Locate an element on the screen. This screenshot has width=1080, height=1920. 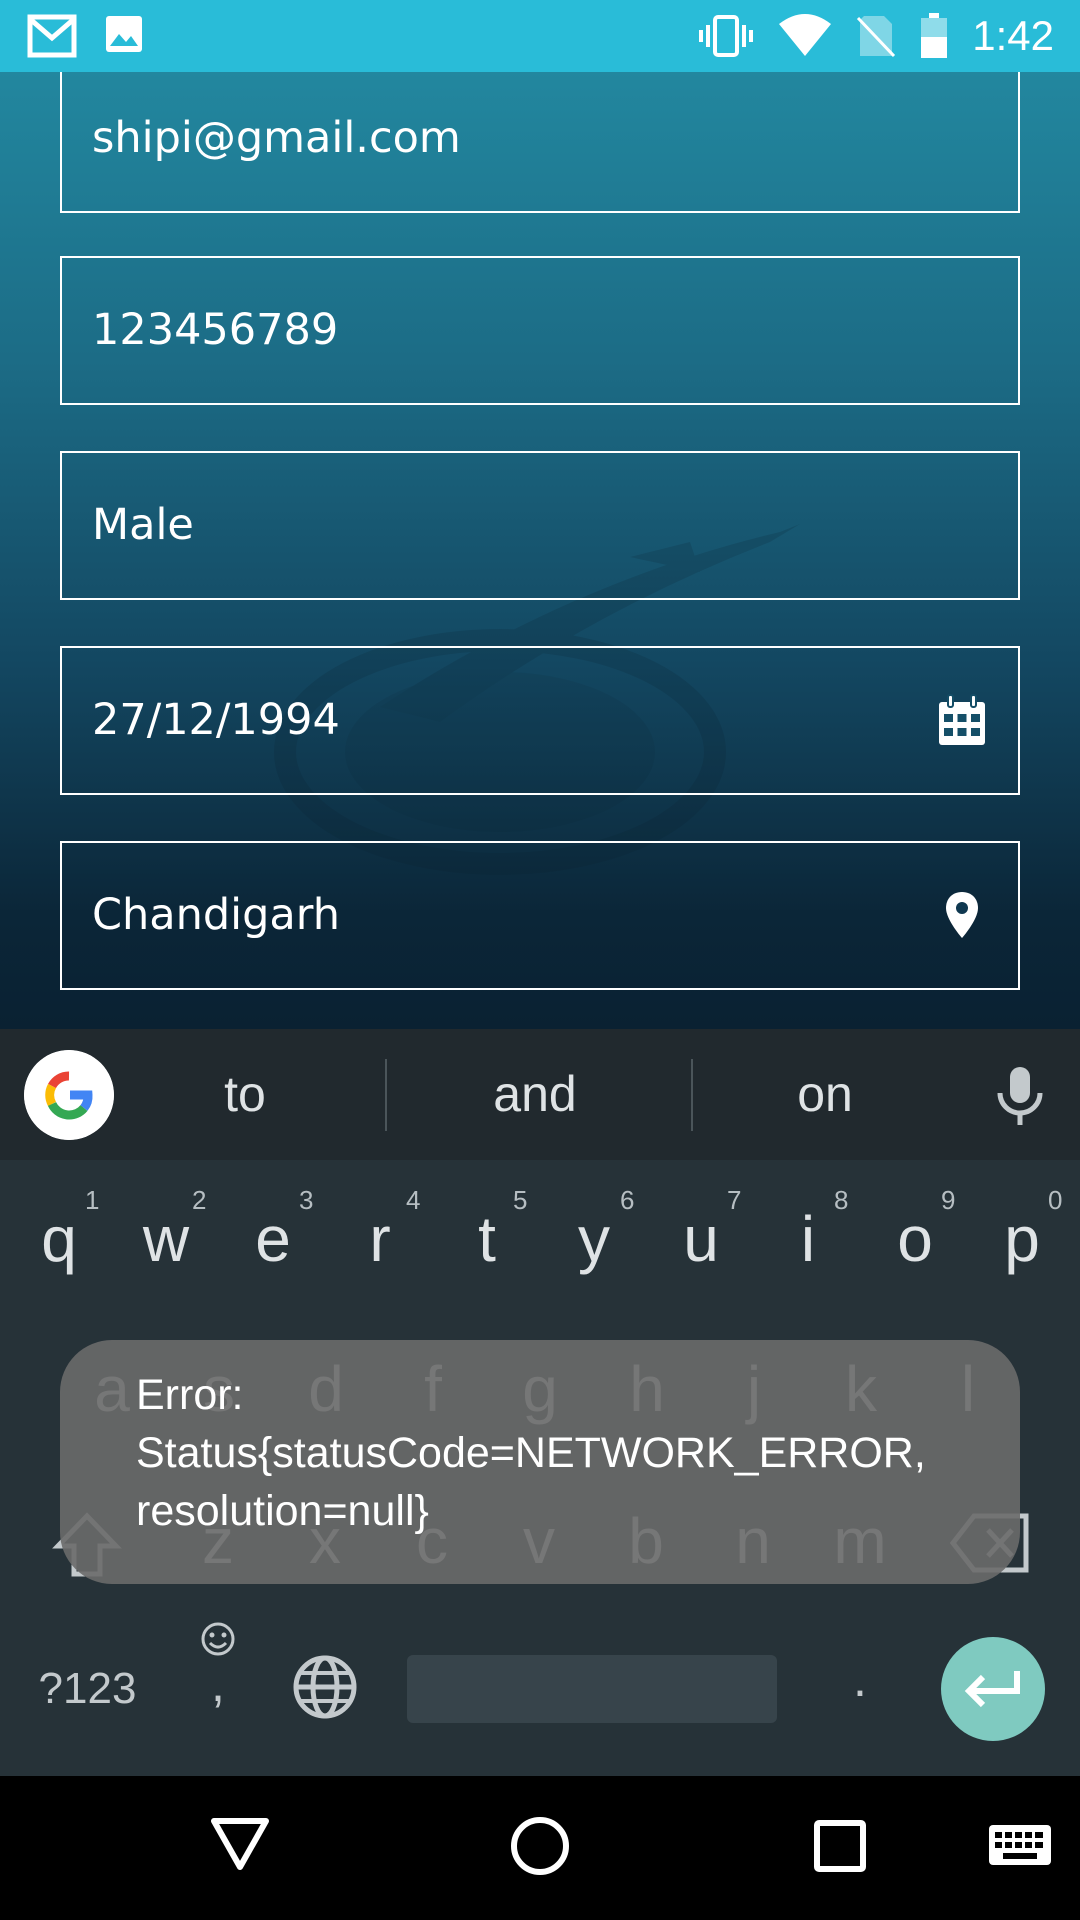
clock: 1:42 is located at coordinates (1013, 35).